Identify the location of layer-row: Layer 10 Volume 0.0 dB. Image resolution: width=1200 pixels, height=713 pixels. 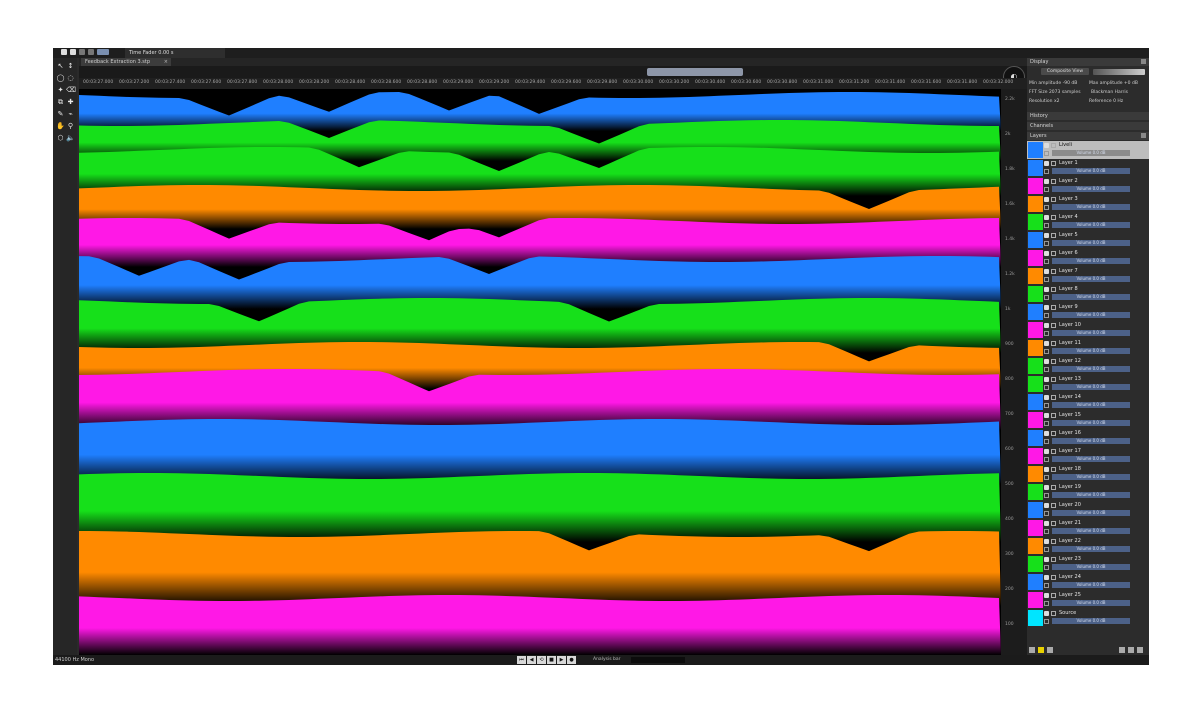
(1088, 330).